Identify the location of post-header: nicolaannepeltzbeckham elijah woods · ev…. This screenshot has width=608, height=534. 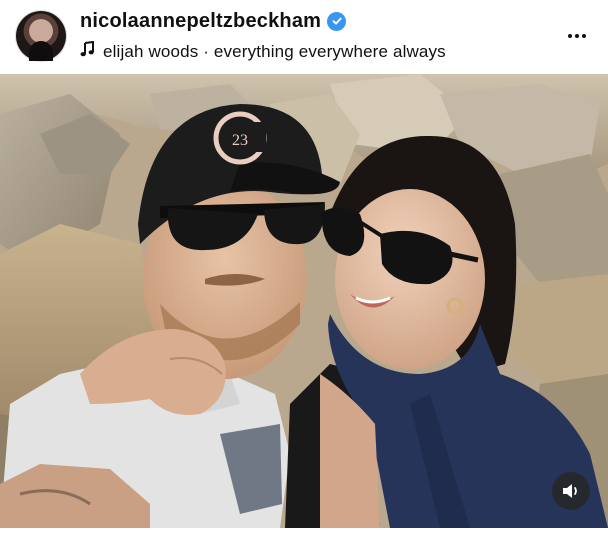
(304, 36).